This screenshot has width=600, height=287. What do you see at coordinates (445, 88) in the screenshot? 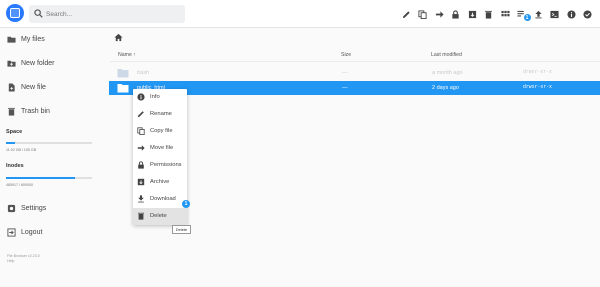
I see `file-modified: 2 days ago` at bounding box center [445, 88].